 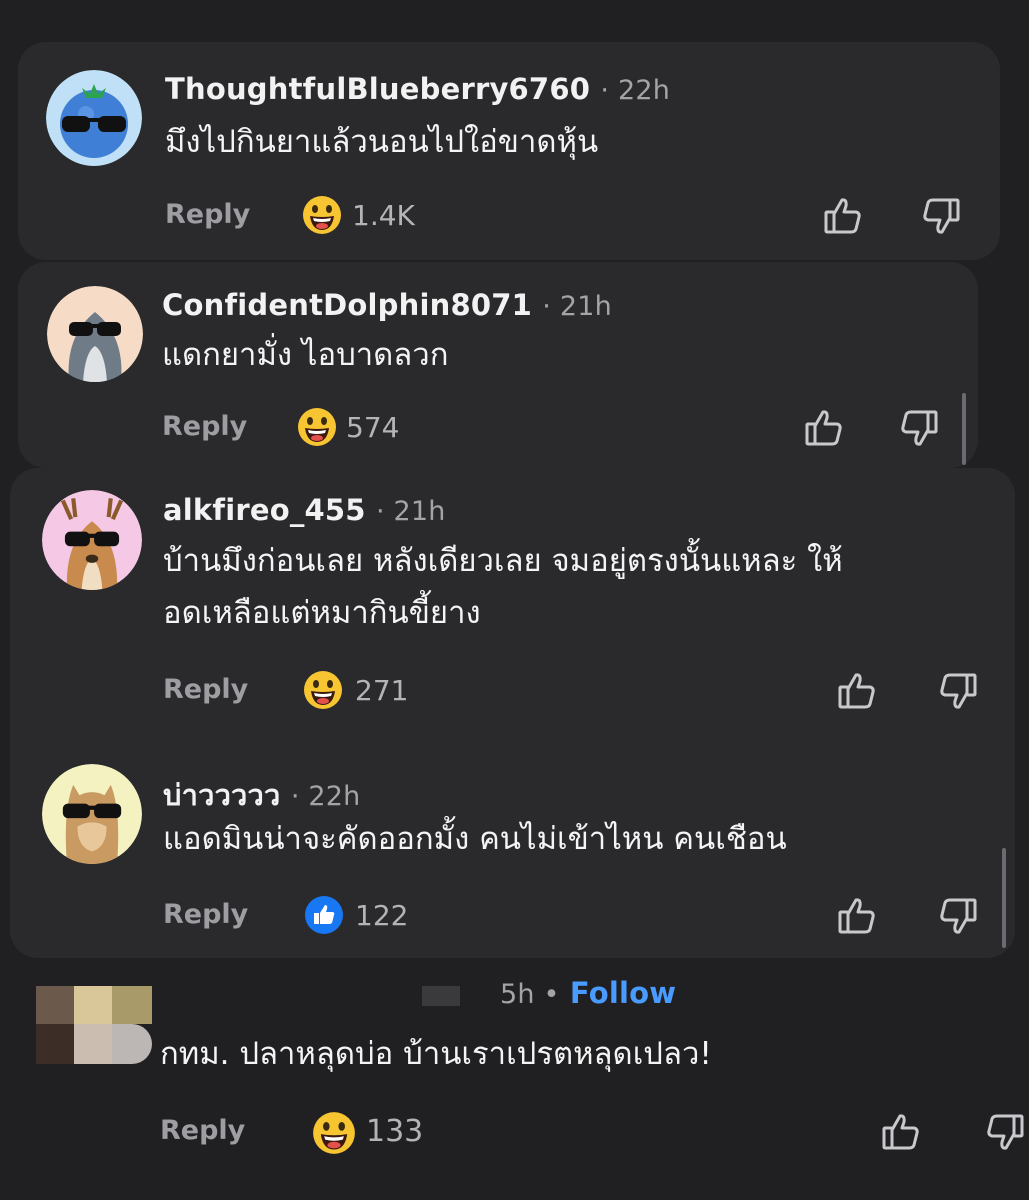 What do you see at coordinates (382, 690) in the screenshot?
I see `reaction-count: 271` at bounding box center [382, 690].